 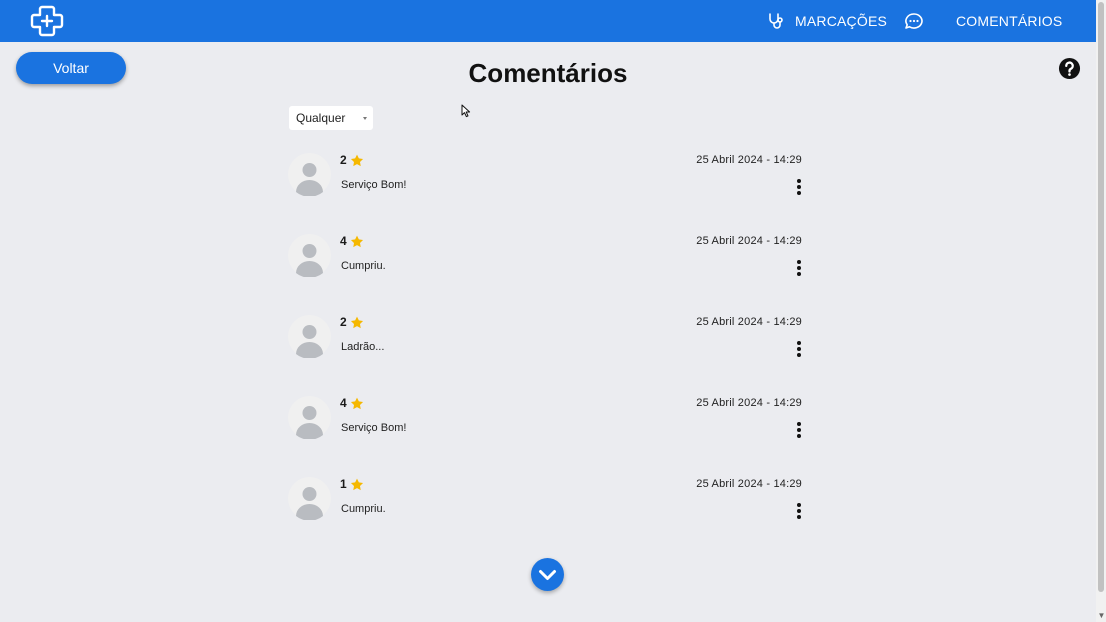 What do you see at coordinates (466, 111) in the screenshot?
I see `mouse-cursor-icon` at bounding box center [466, 111].